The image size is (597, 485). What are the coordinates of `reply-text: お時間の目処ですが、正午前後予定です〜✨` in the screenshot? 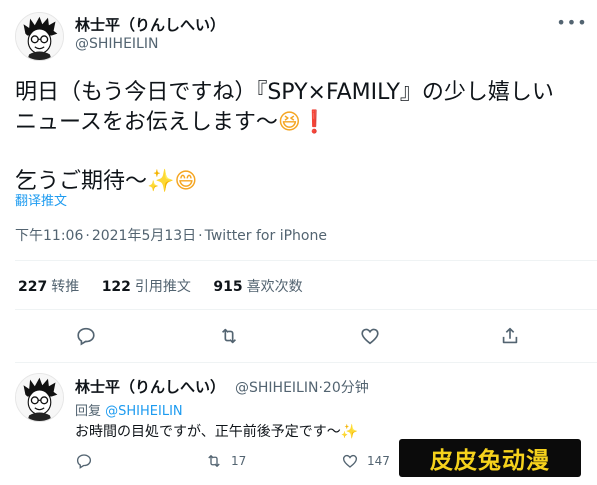 It's located at (217, 432).